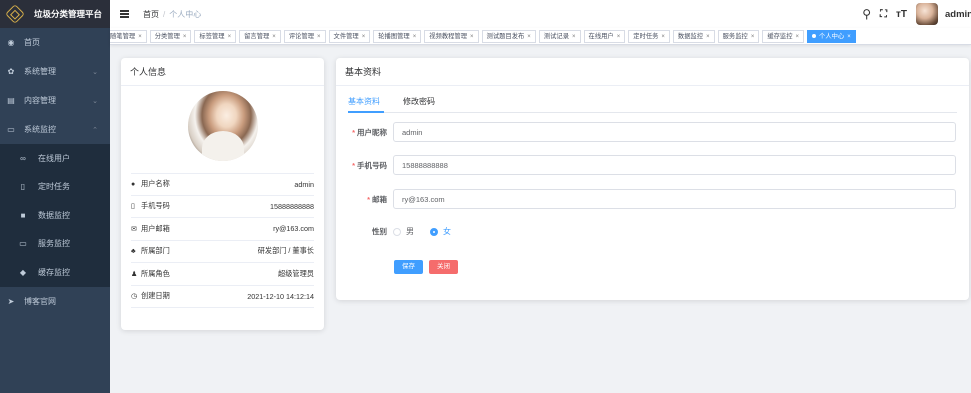  I want to click on tag-carousel: 轮播图管理 ×, so click(397, 36).